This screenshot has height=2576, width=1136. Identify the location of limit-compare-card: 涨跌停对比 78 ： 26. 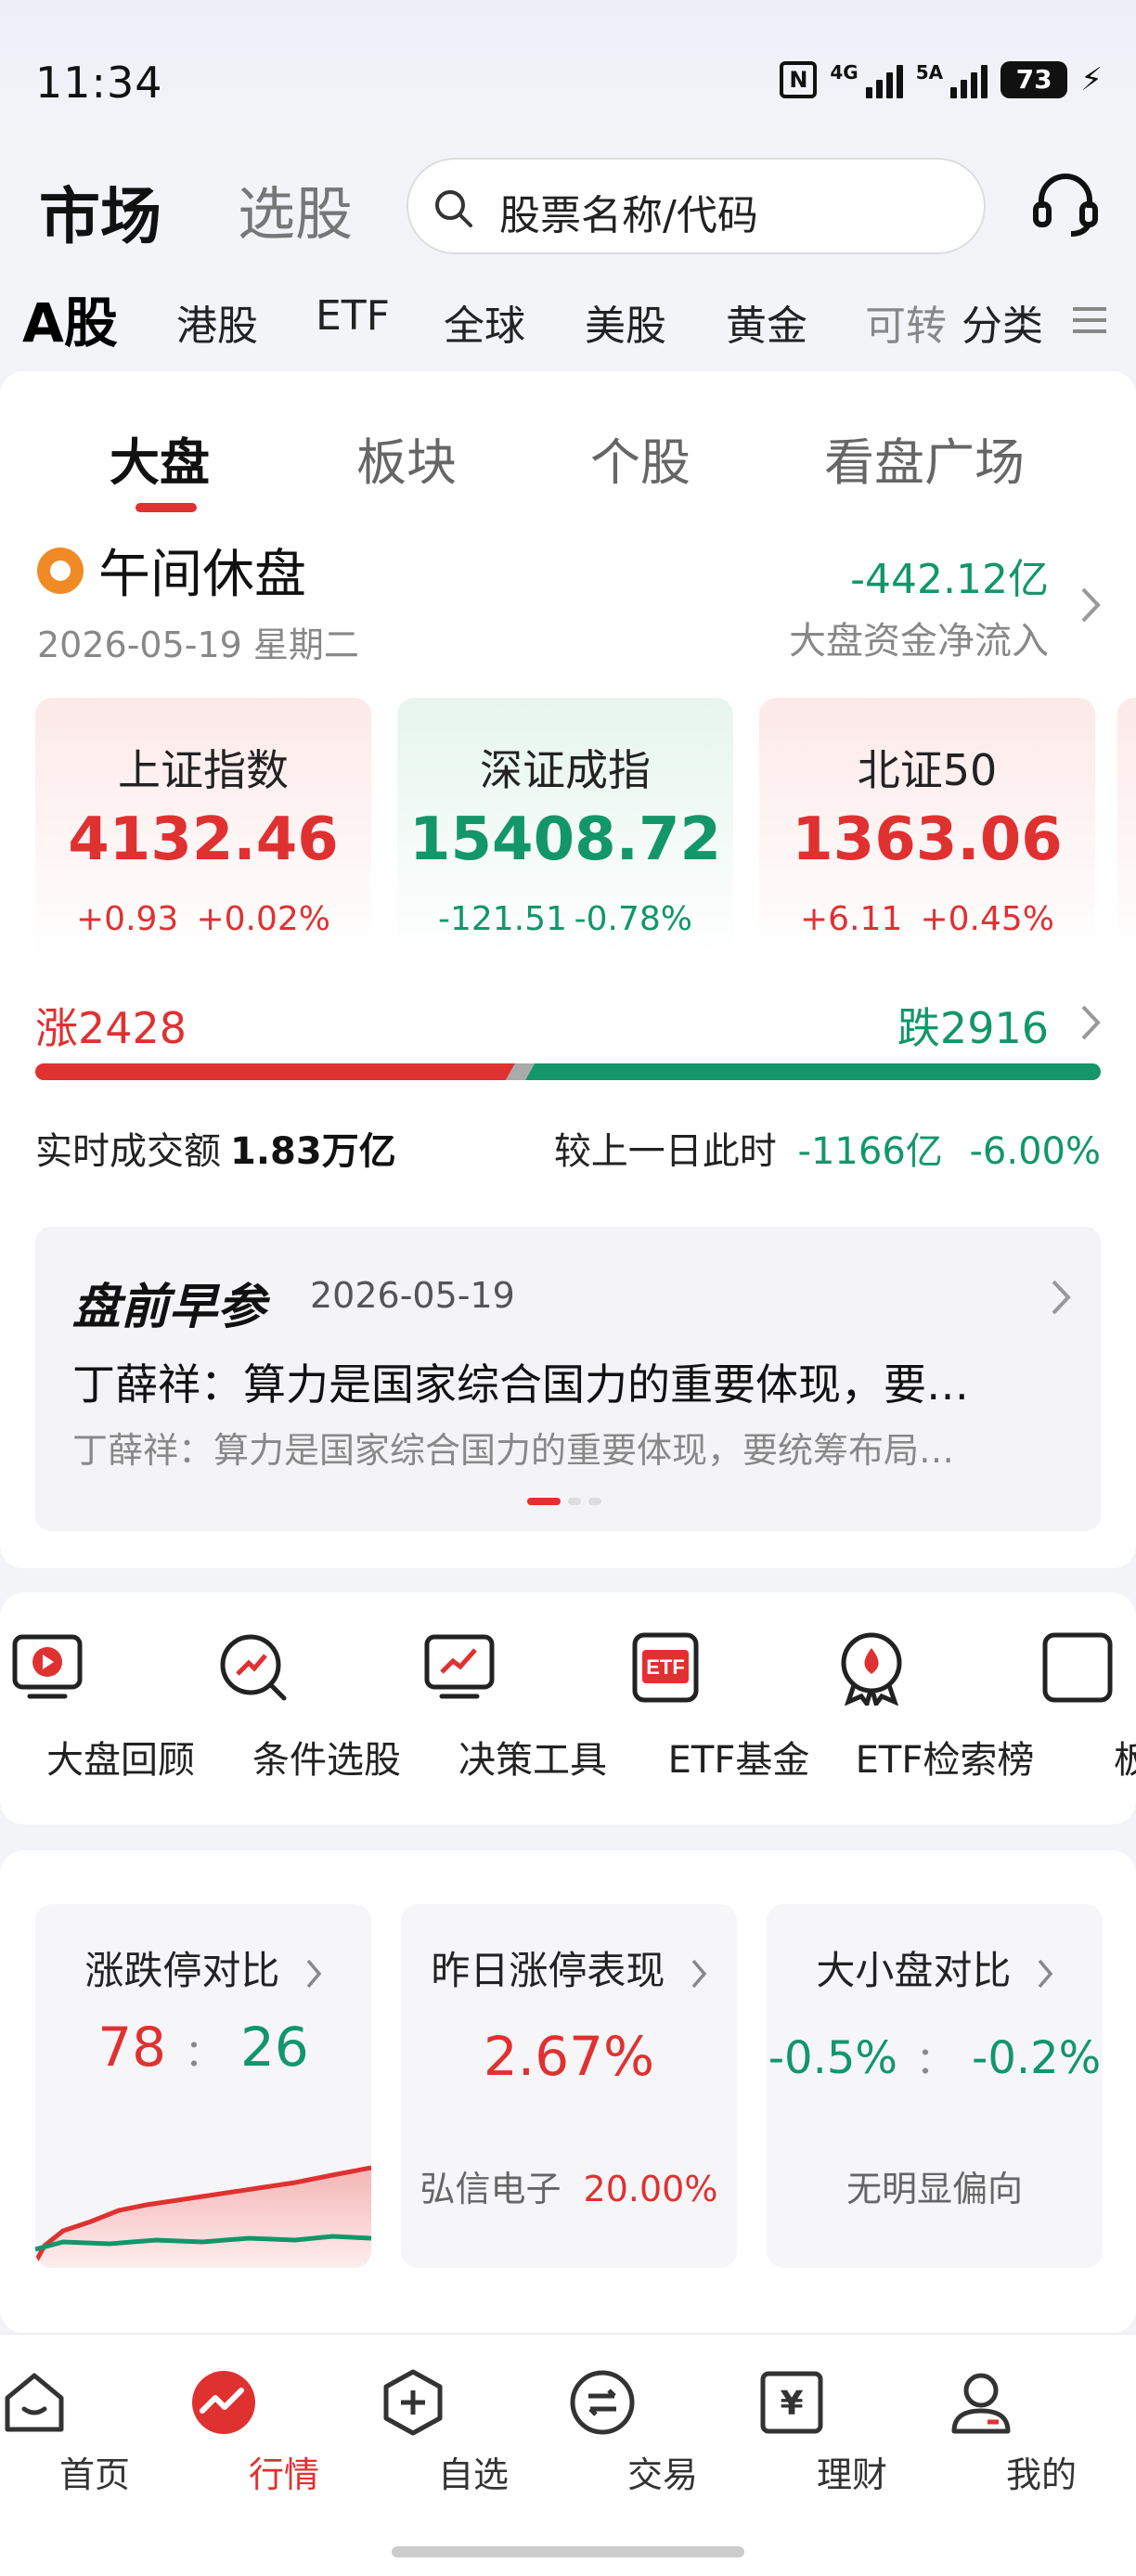
(203, 2086).